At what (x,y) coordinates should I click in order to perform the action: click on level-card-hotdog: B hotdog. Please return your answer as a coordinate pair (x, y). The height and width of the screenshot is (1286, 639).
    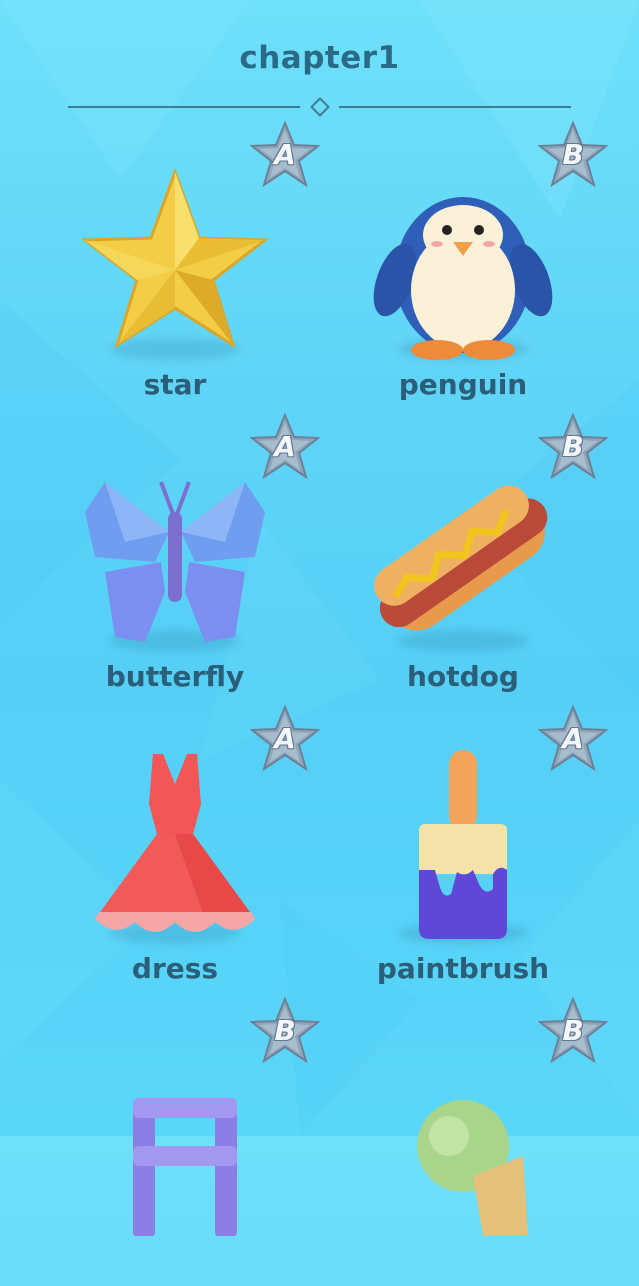
    Looking at the image, I should click on (463, 557).